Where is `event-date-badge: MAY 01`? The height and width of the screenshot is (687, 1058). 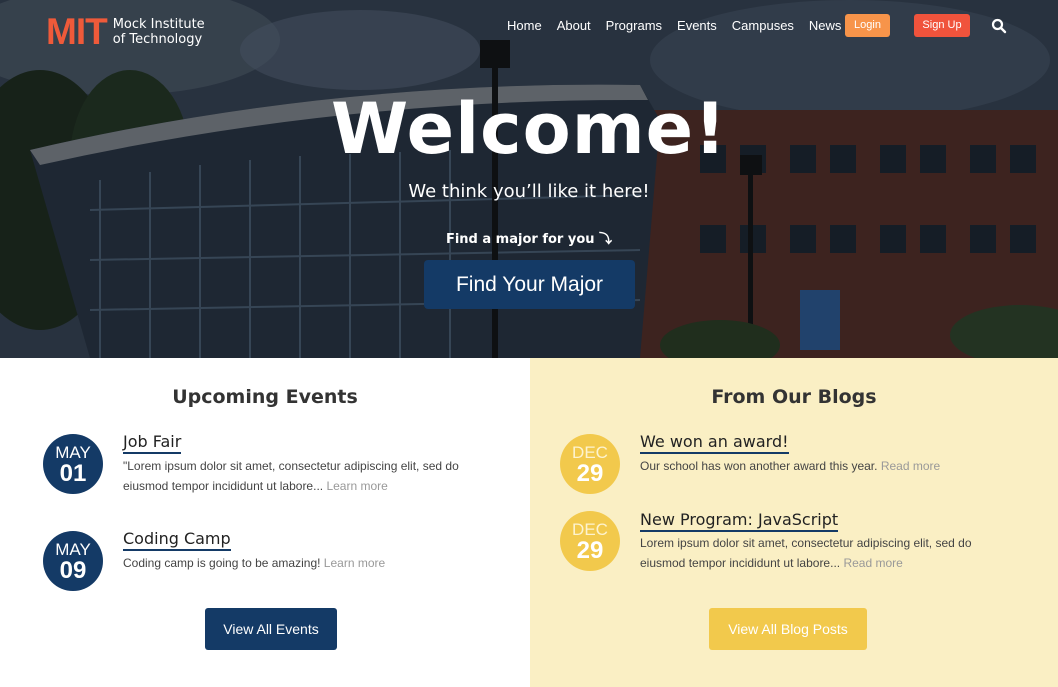 event-date-badge: MAY 01 is located at coordinates (73, 464).